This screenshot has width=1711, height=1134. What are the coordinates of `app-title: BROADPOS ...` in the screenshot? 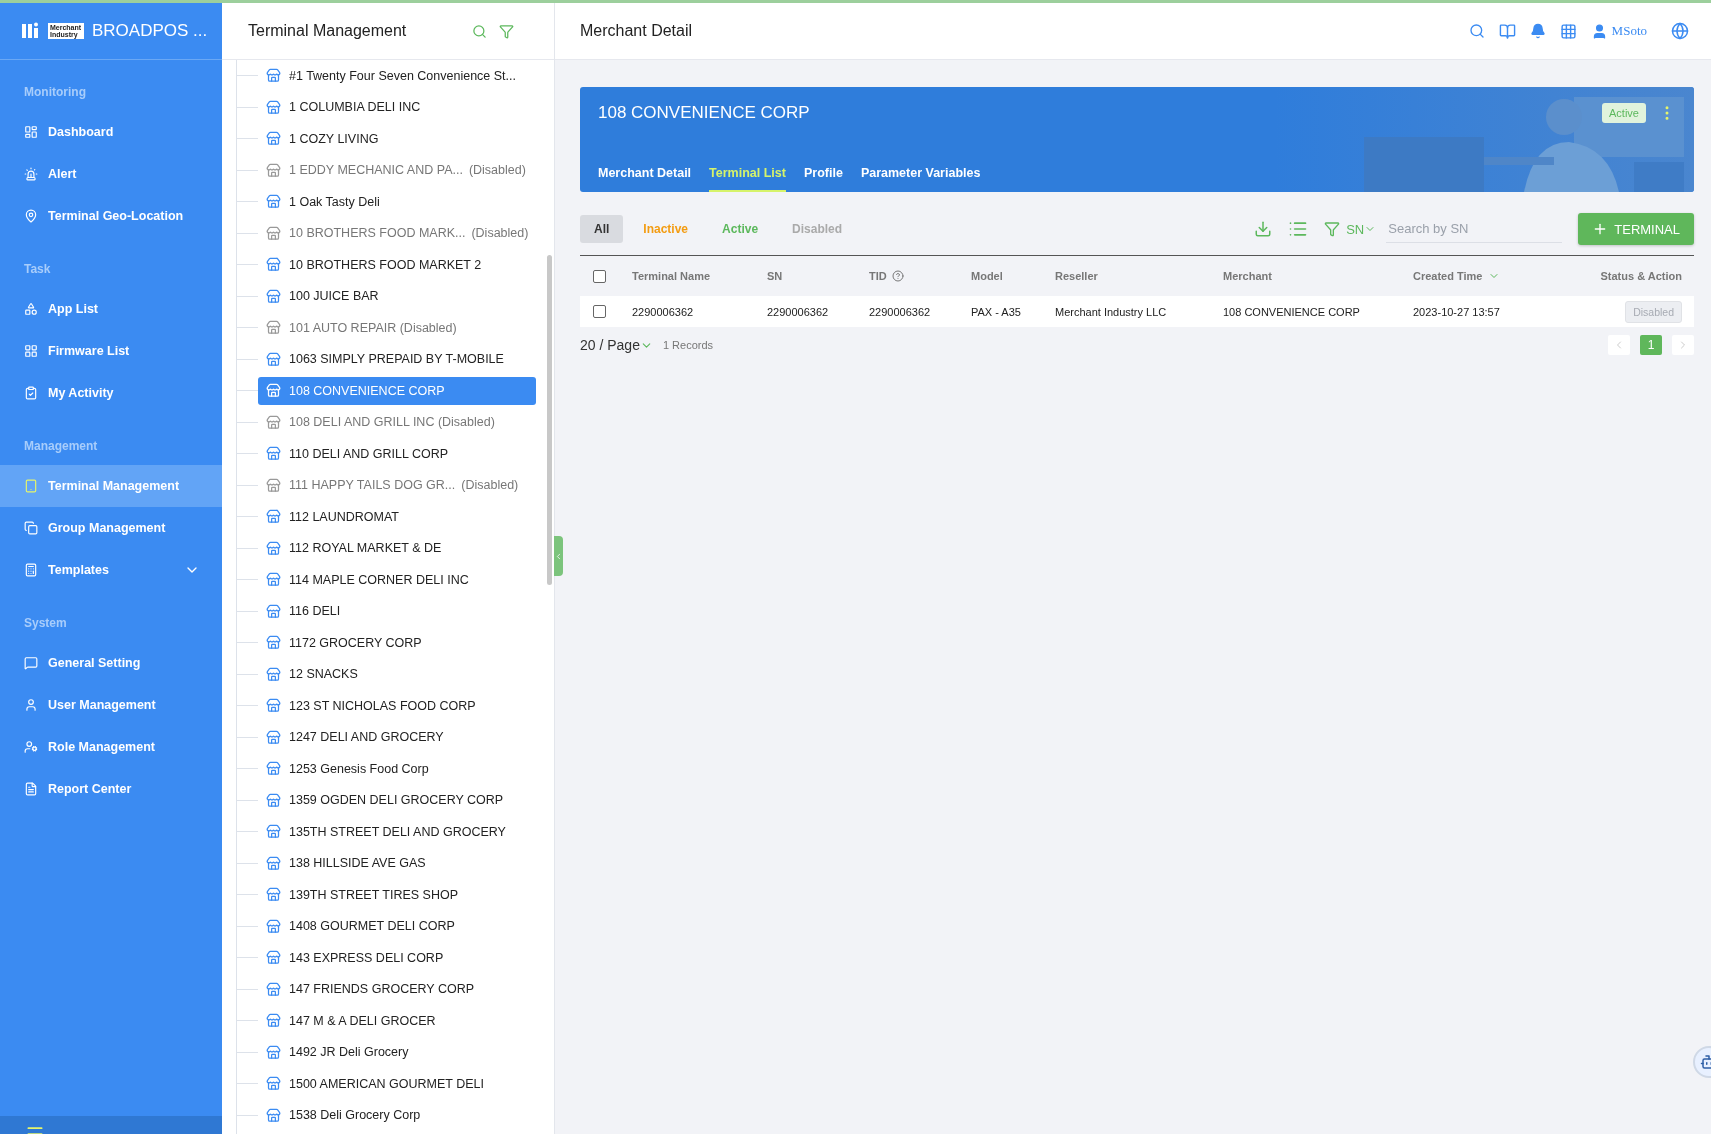 It's located at (150, 31).